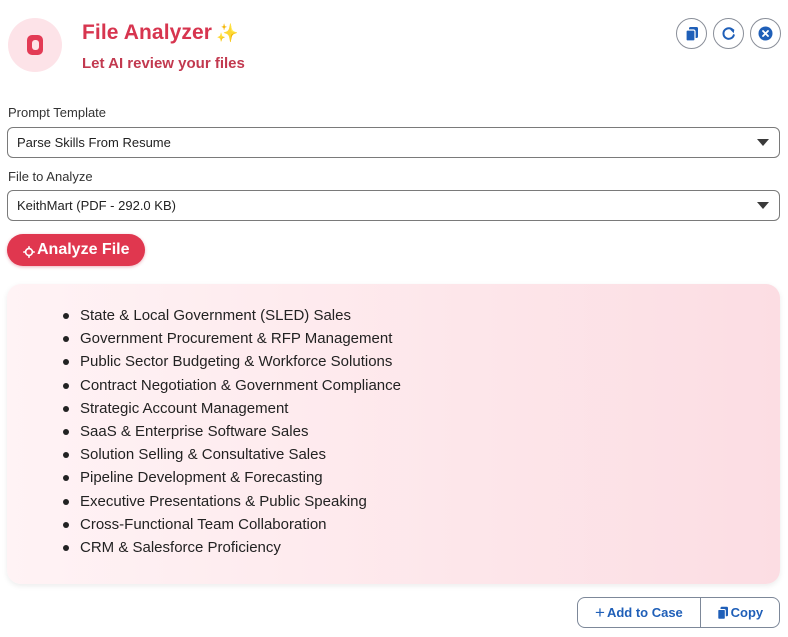  Describe the element at coordinates (50, 176) in the screenshot. I see `file-to-analyze-label: File to Analyze` at that location.